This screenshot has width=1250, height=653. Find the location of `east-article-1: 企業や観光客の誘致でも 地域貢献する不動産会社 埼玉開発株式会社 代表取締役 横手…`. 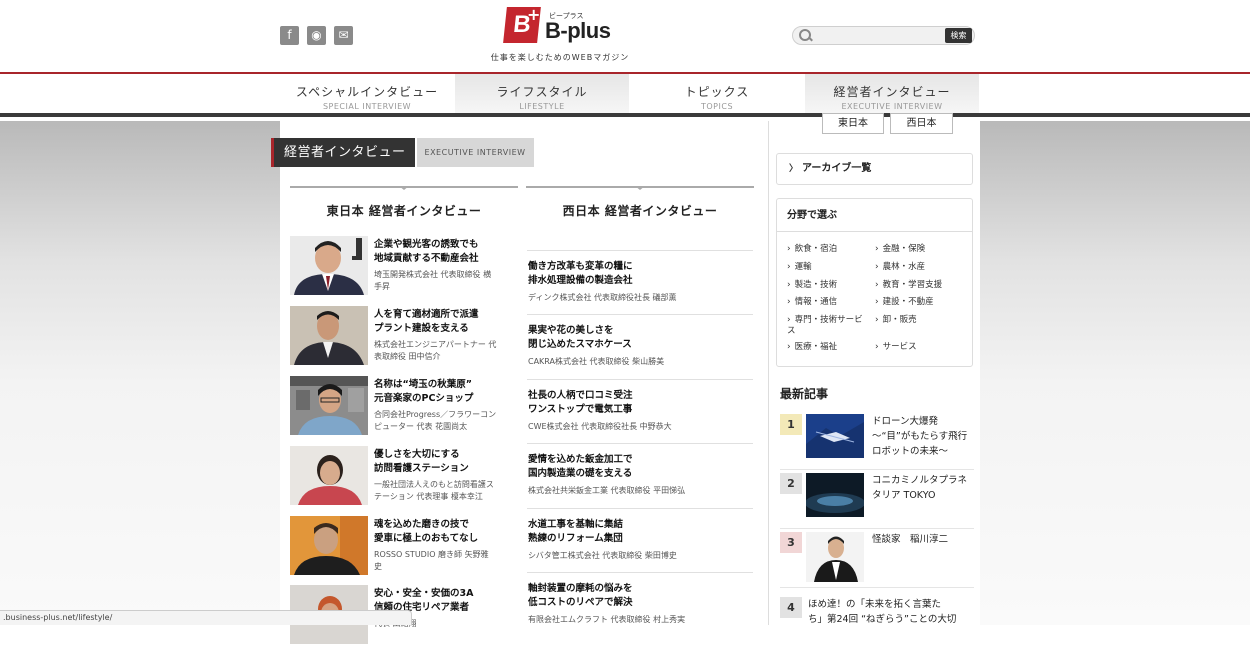

east-article-1: 企業や観光客の誘致でも 地域貢献する不動産会社 埼玉開発株式会社 代表取締役 横手… is located at coordinates (404, 267).